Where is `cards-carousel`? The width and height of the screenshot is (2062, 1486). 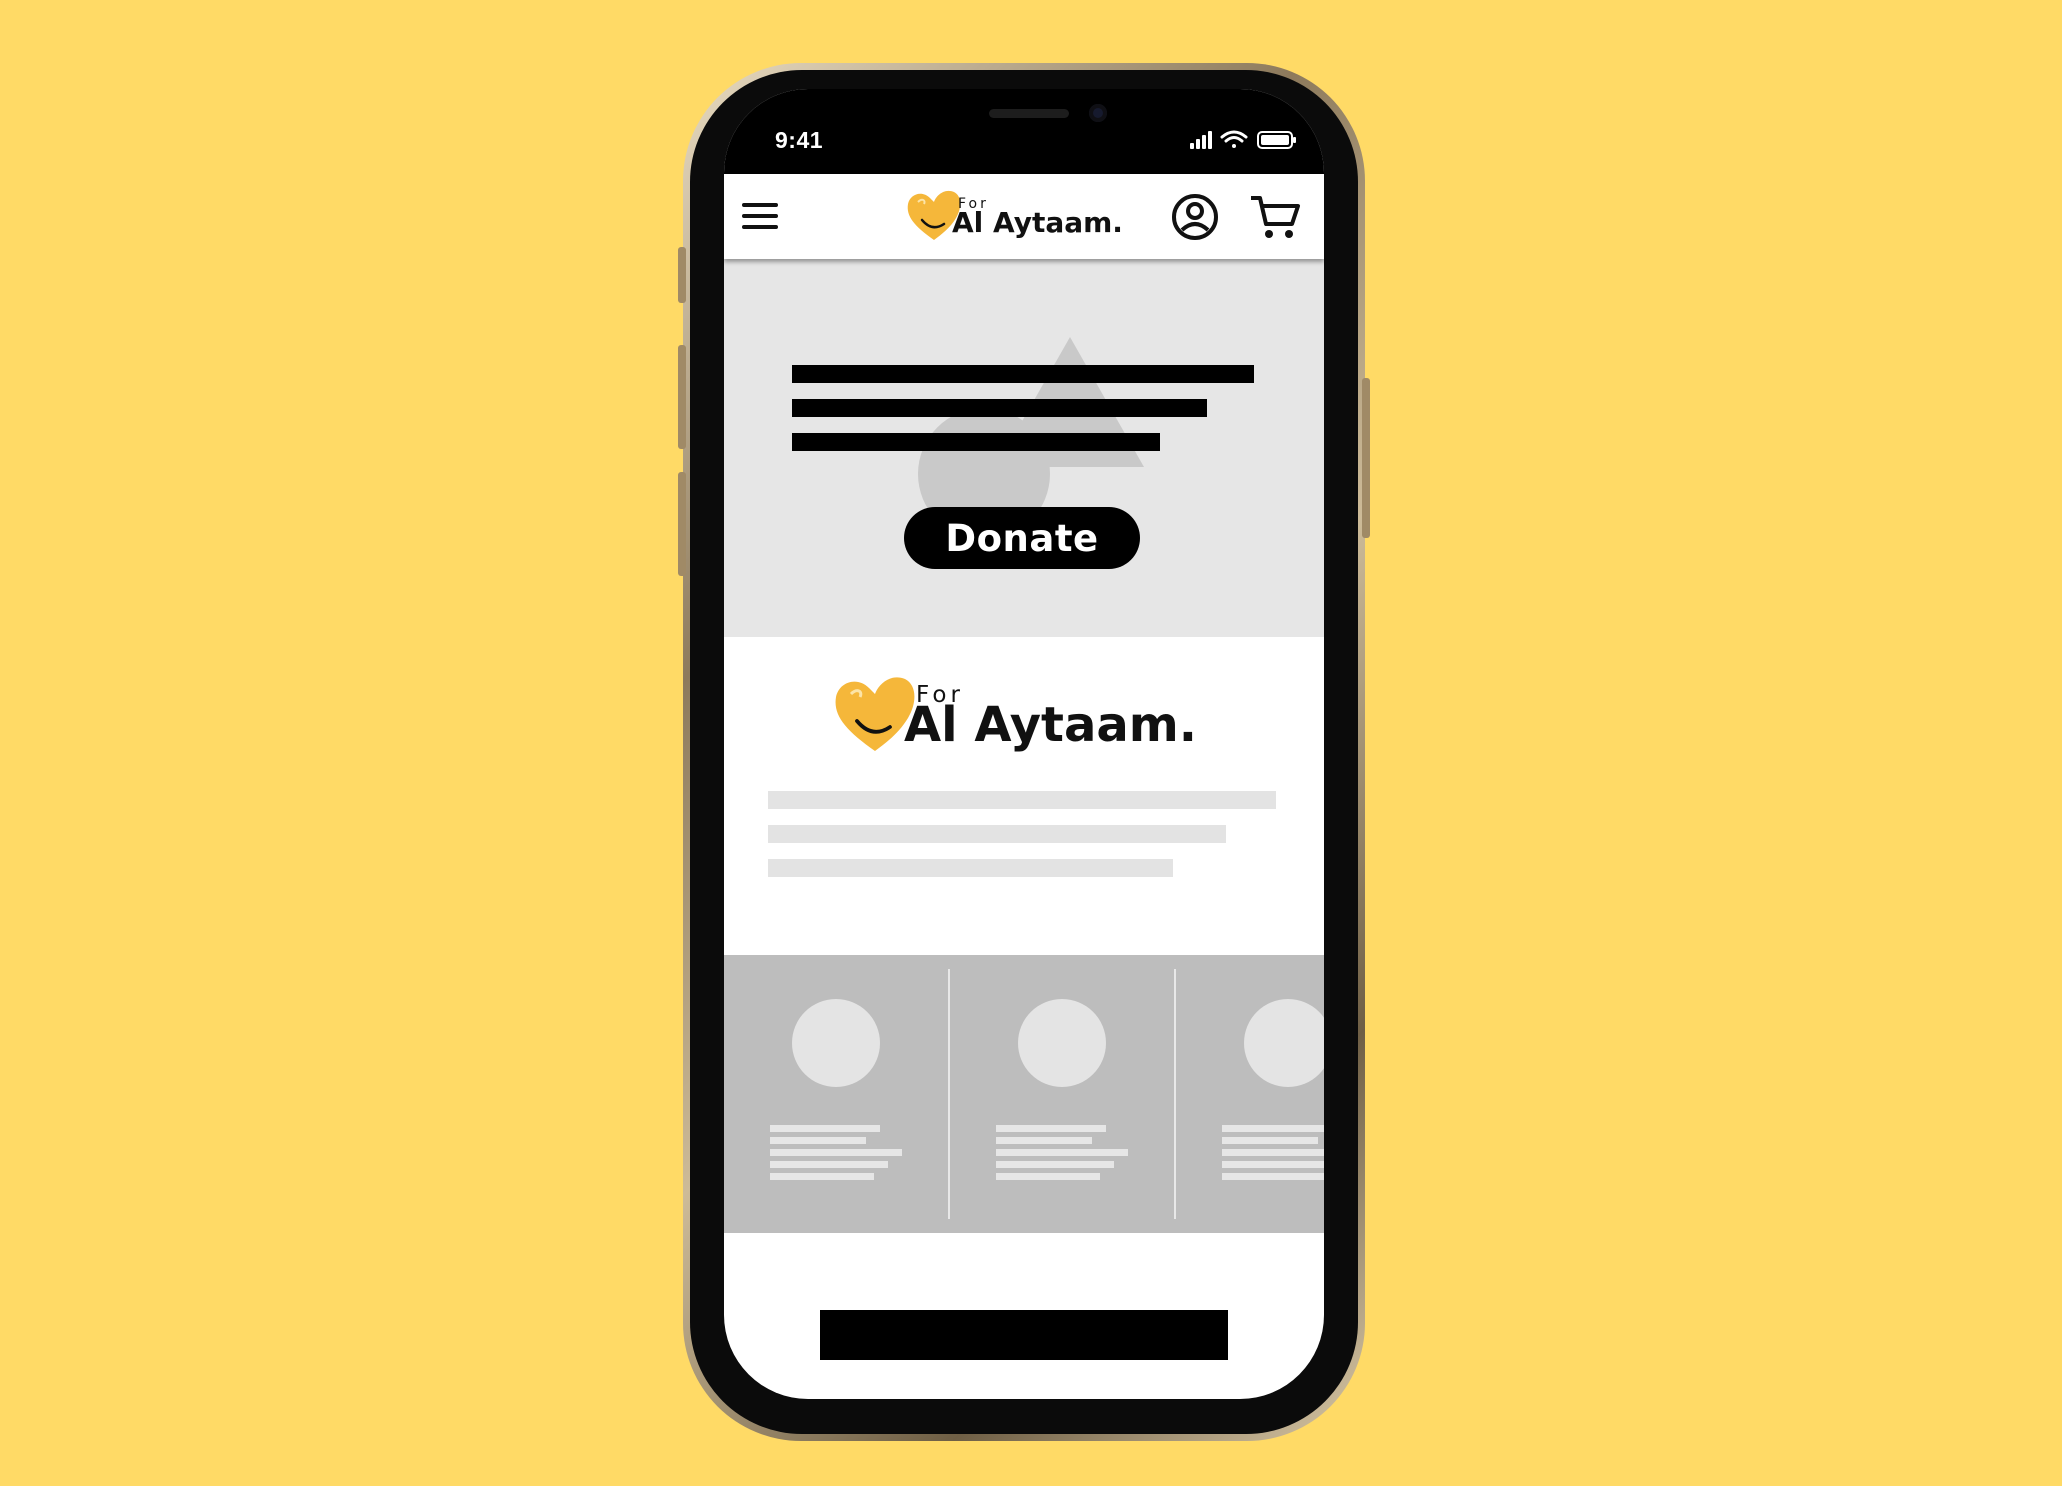 cards-carousel is located at coordinates (1024, 1094).